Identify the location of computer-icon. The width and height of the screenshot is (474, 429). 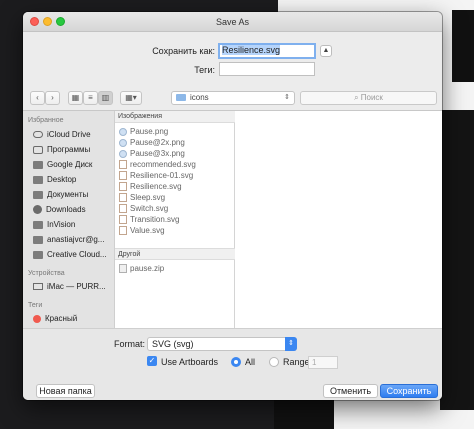
(38, 287).